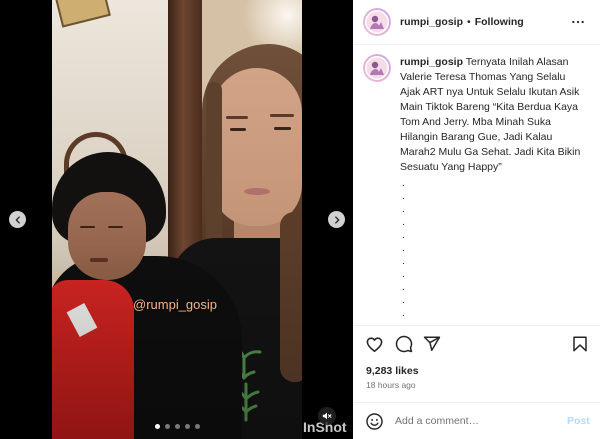  I want to click on video-overlay-text: @rumpi_gosip, so click(175, 304).